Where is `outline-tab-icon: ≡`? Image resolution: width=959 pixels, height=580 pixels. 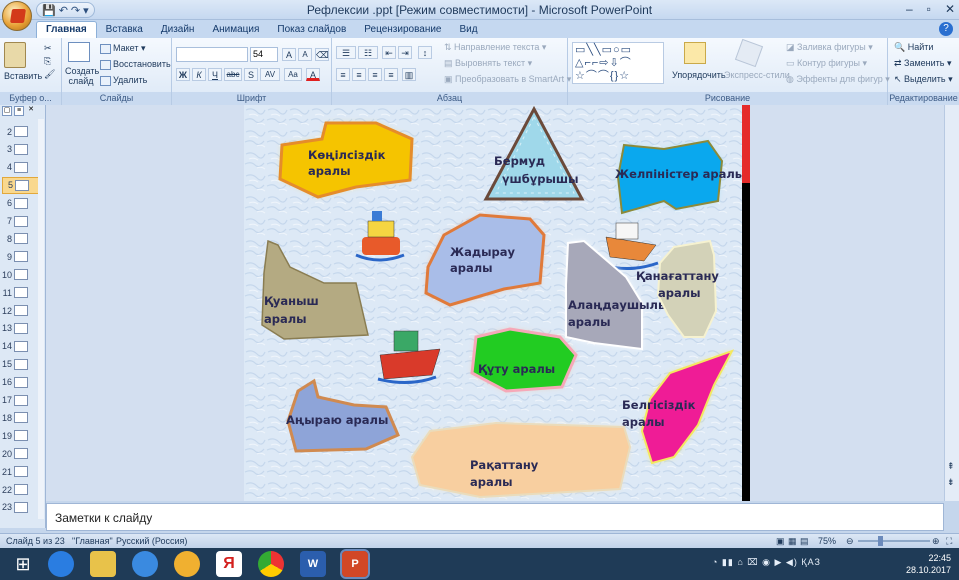 outline-tab-icon: ≡ is located at coordinates (19, 111).